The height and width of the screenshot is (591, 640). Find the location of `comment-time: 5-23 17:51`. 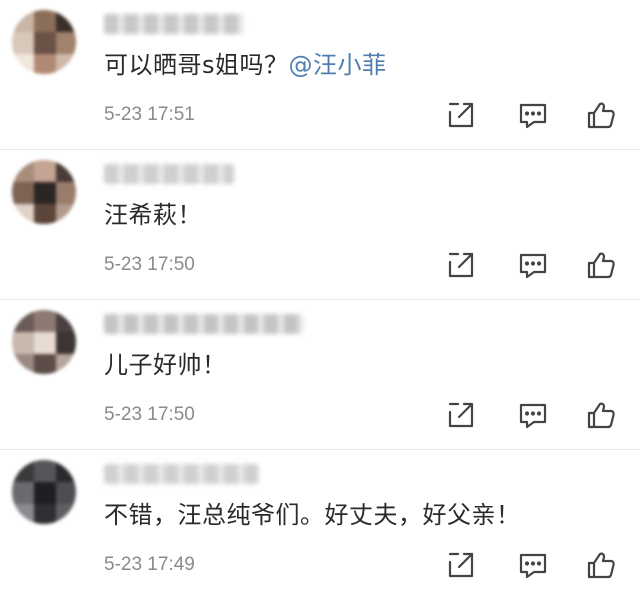

comment-time: 5-23 17:51 is located at coordinates (149, 114).